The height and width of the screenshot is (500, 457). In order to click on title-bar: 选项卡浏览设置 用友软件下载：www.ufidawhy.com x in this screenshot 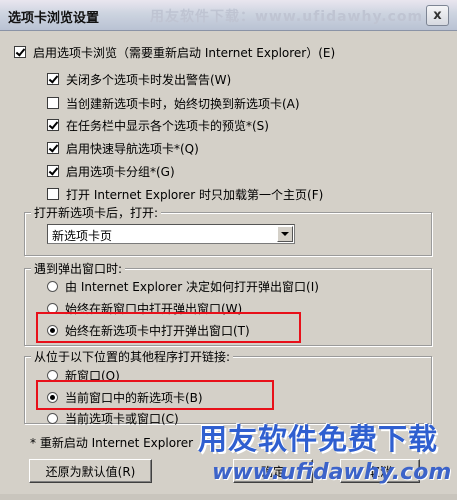, I will do `click(228, 15)`.